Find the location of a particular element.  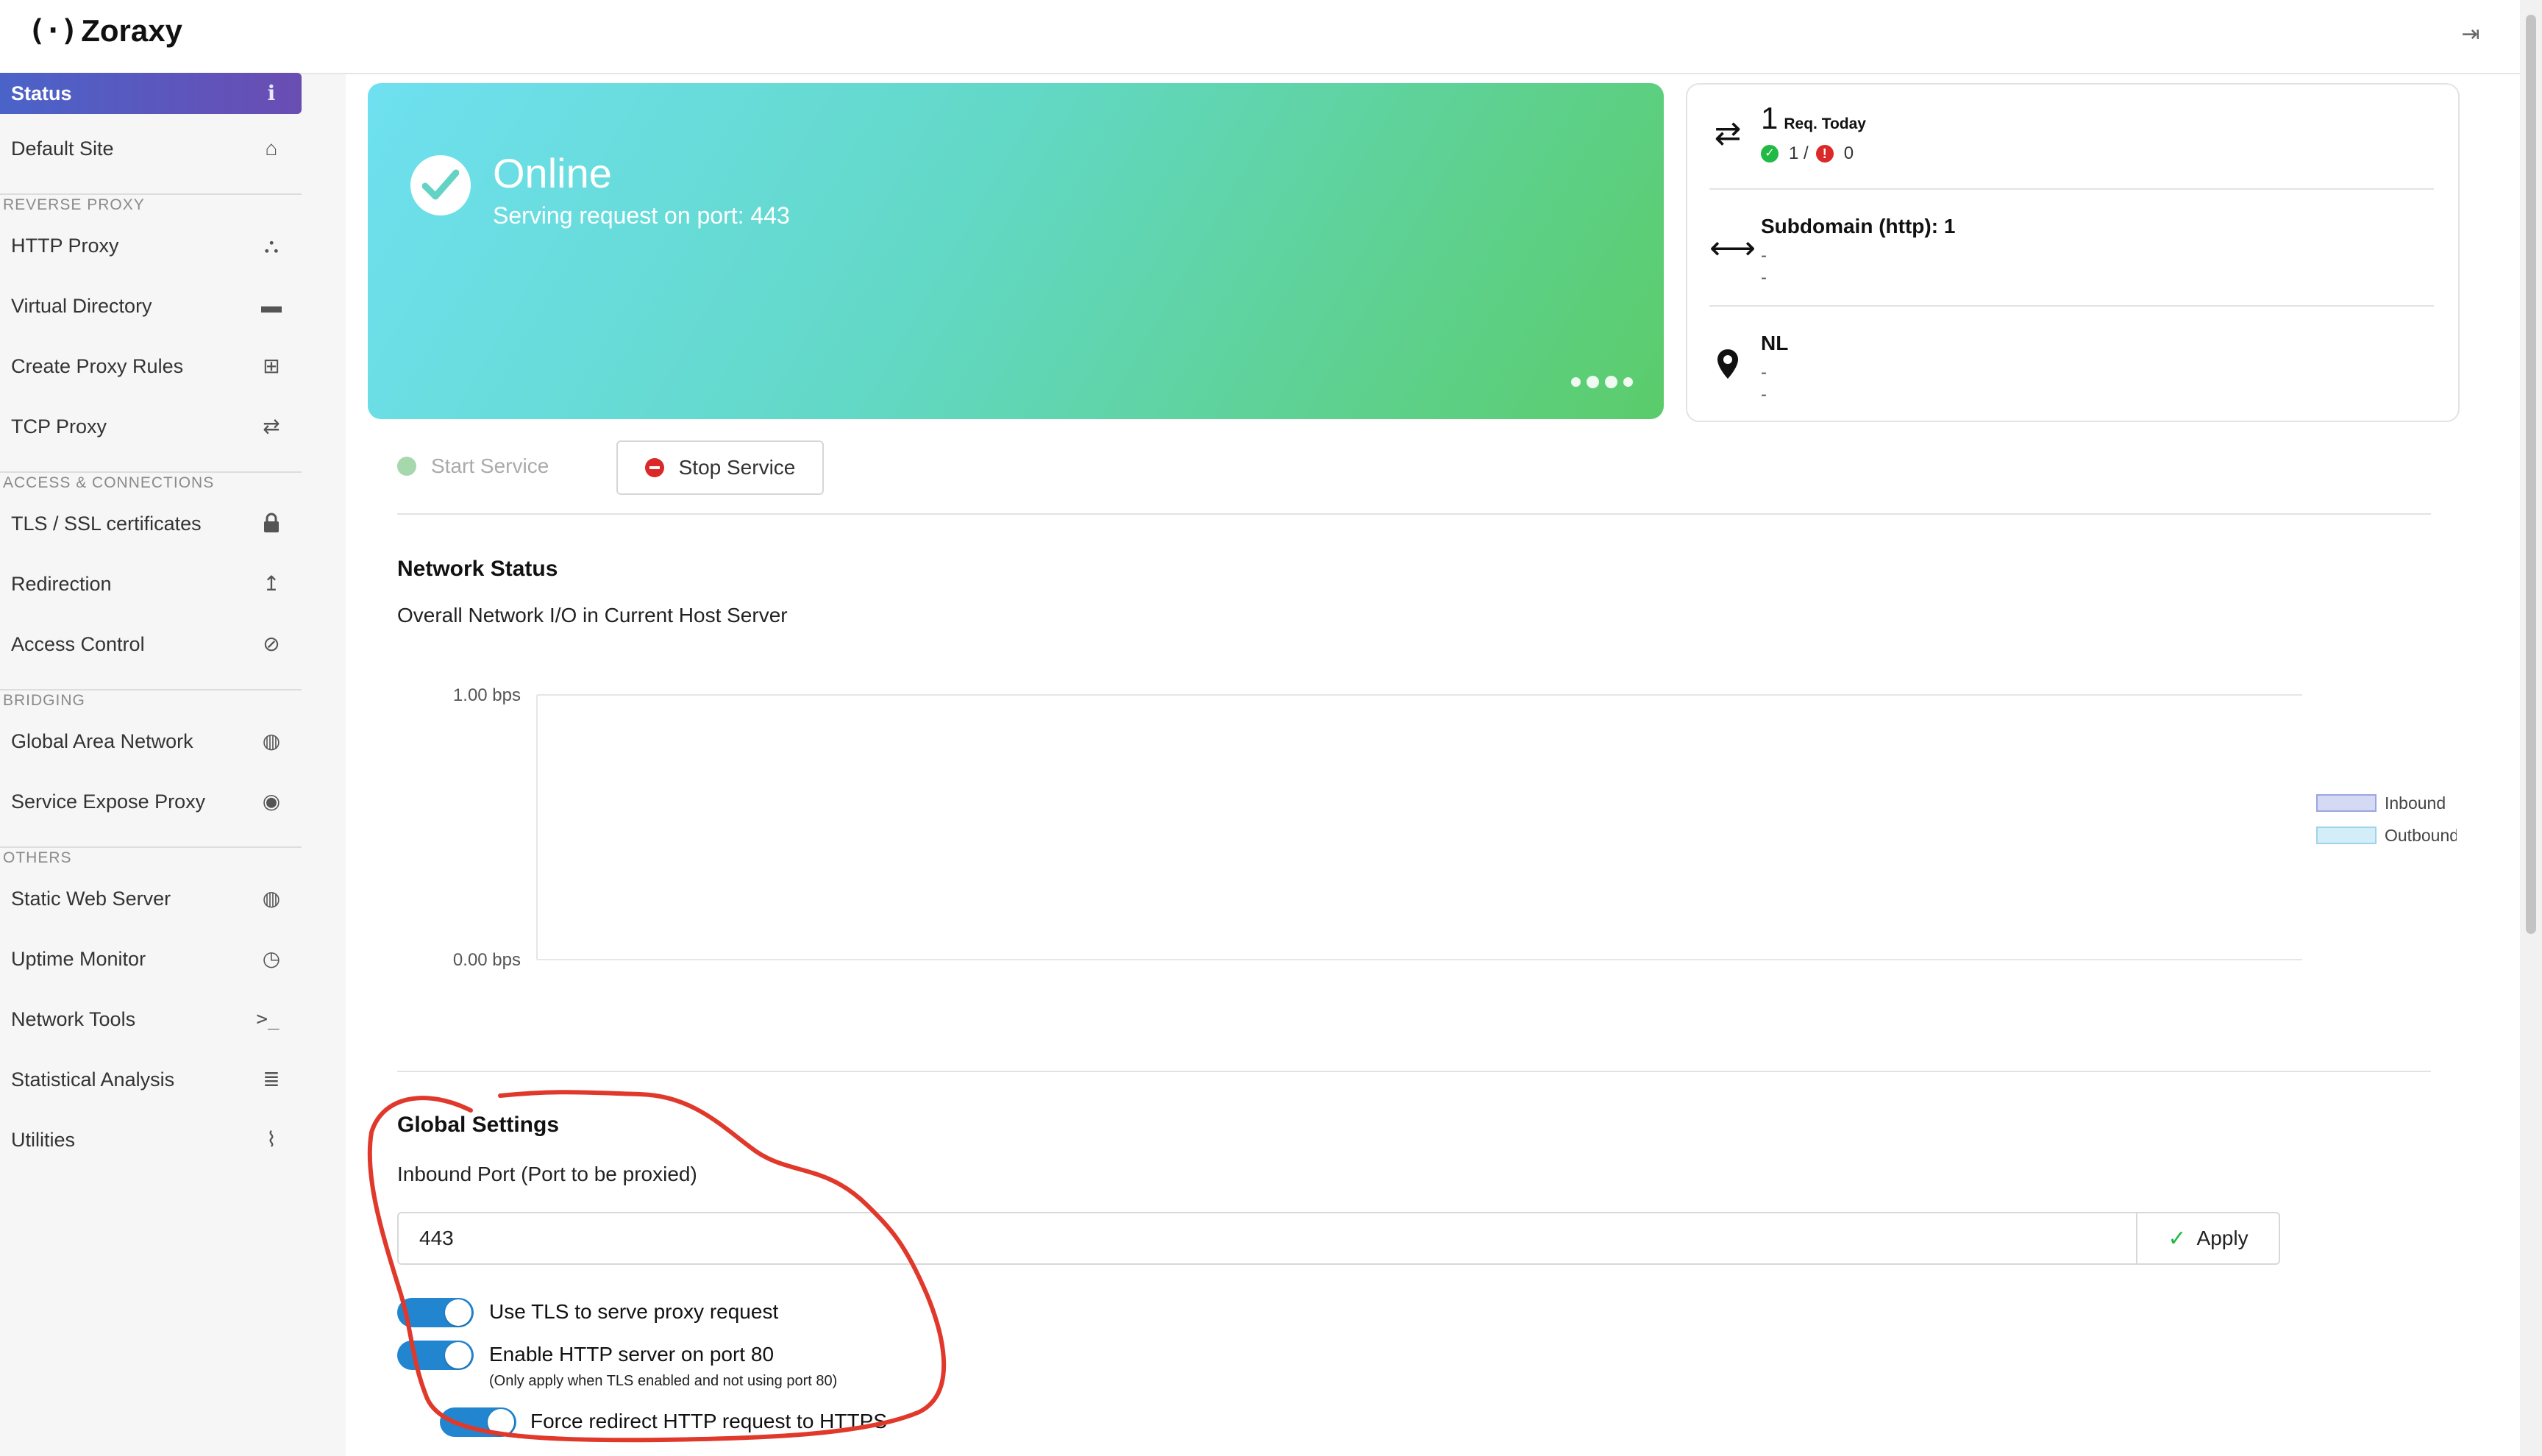

section-header-access: ACCESS & CONNECTIONS is located at coordinates (151, 481).